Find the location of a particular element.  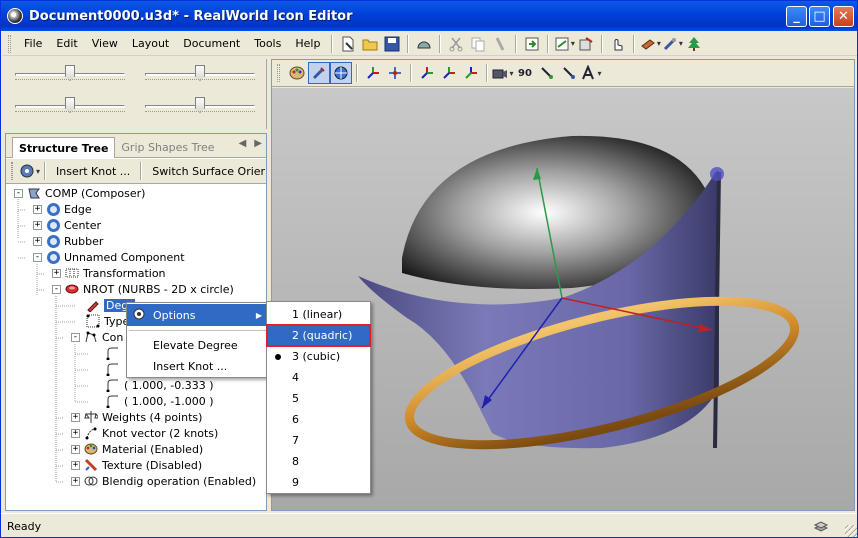

hand-icon is located at coordinates (618, 44).